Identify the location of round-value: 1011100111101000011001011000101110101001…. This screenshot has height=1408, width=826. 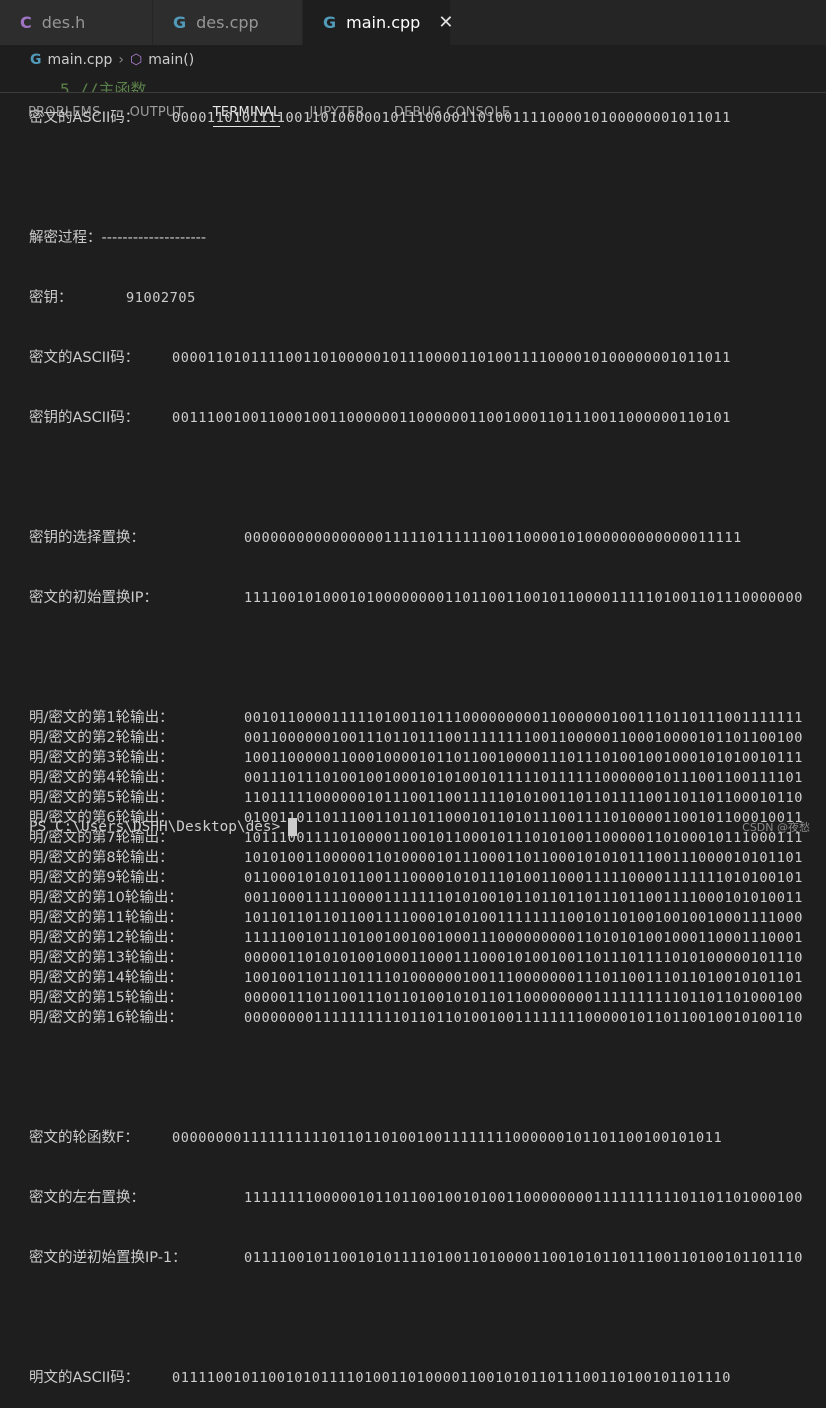
(523, 838).